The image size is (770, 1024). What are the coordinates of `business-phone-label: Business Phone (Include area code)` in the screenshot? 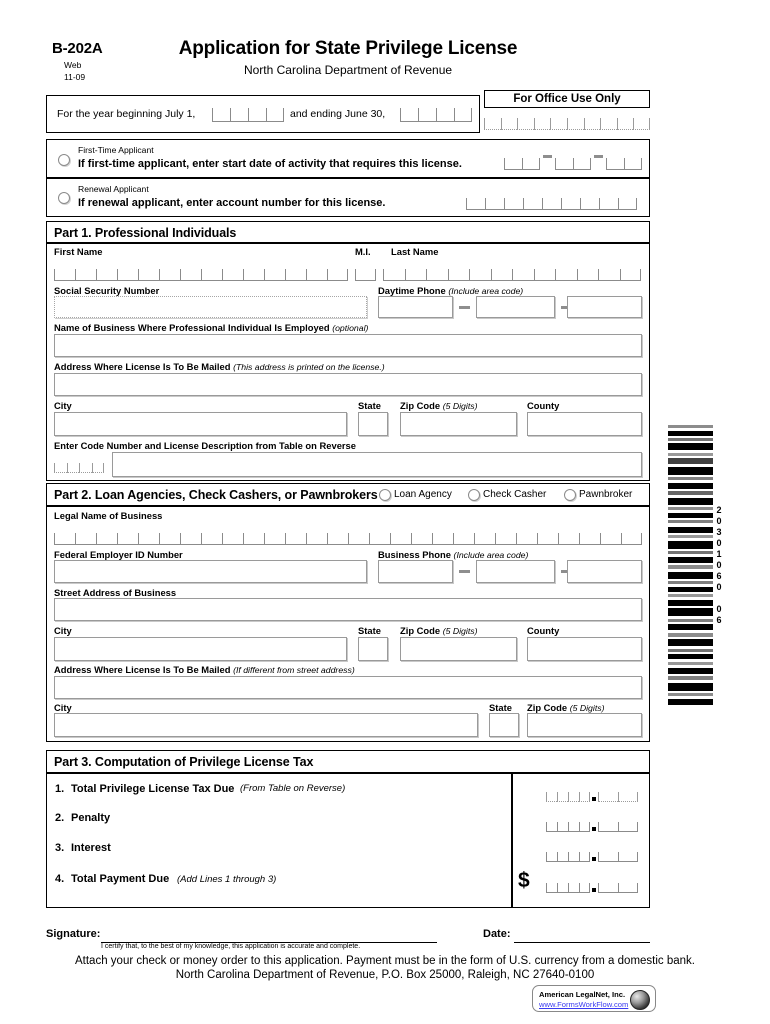 It's located at (453, 554).